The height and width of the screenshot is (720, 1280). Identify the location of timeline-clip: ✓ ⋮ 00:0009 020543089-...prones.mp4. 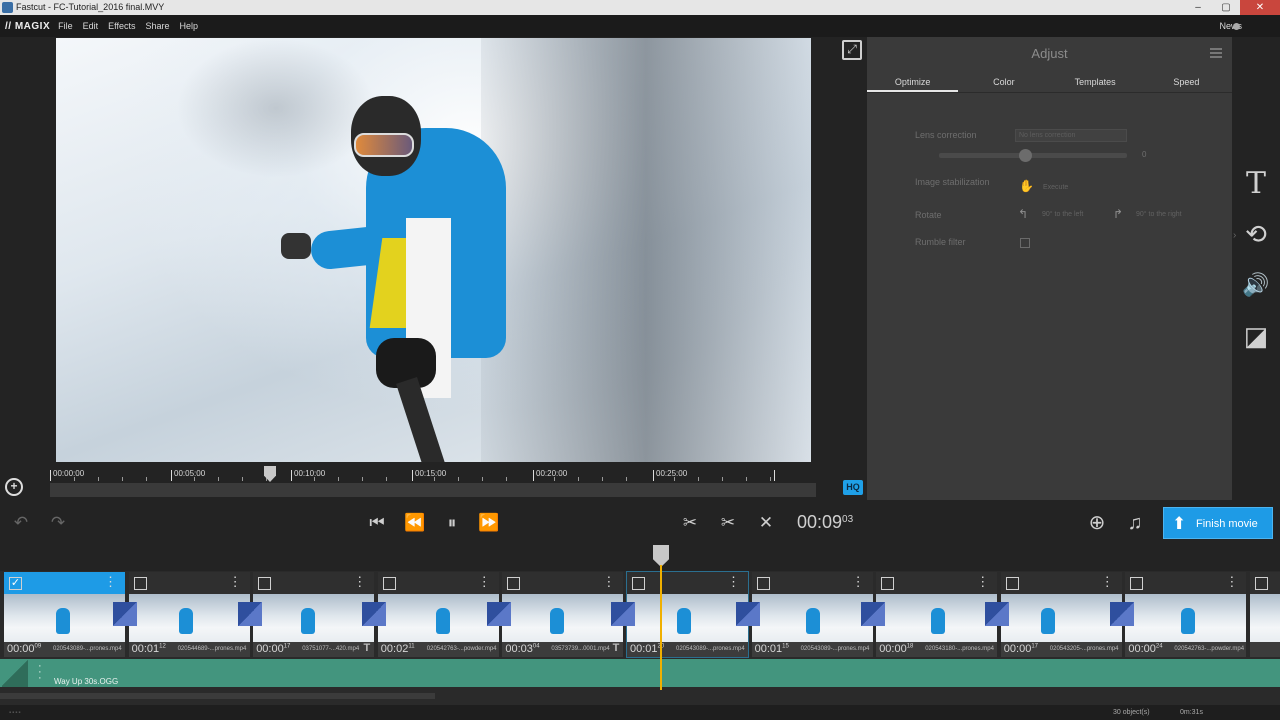
(64, 614).